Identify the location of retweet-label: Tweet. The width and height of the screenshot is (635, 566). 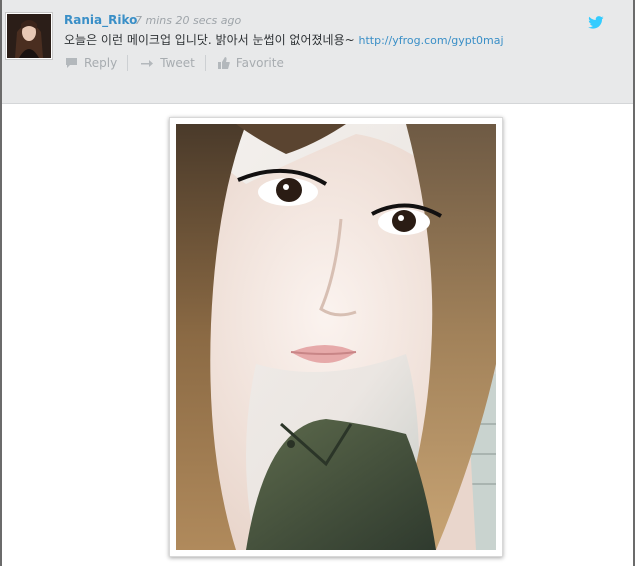
(177, 63).